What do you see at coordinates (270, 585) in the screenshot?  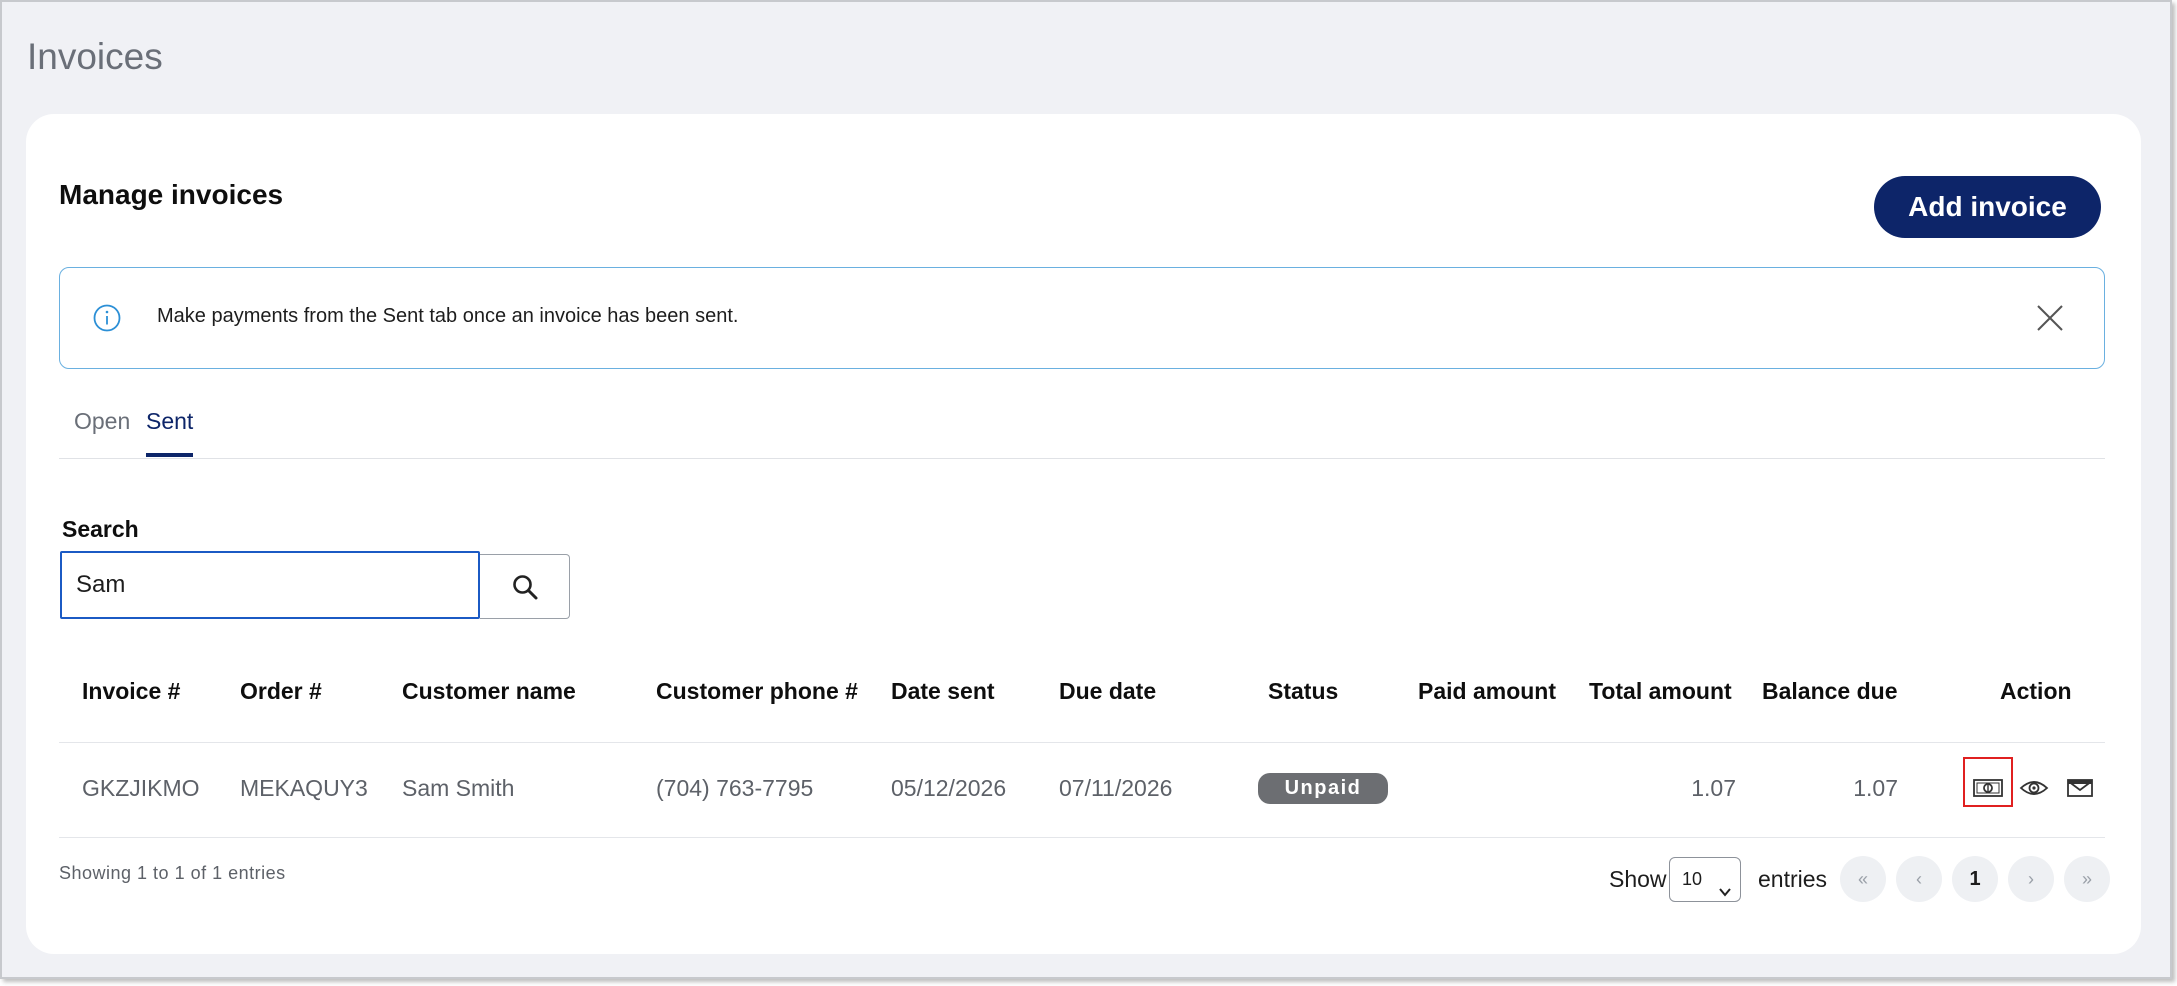 I see `search-input` at bounding box center [270, 585].